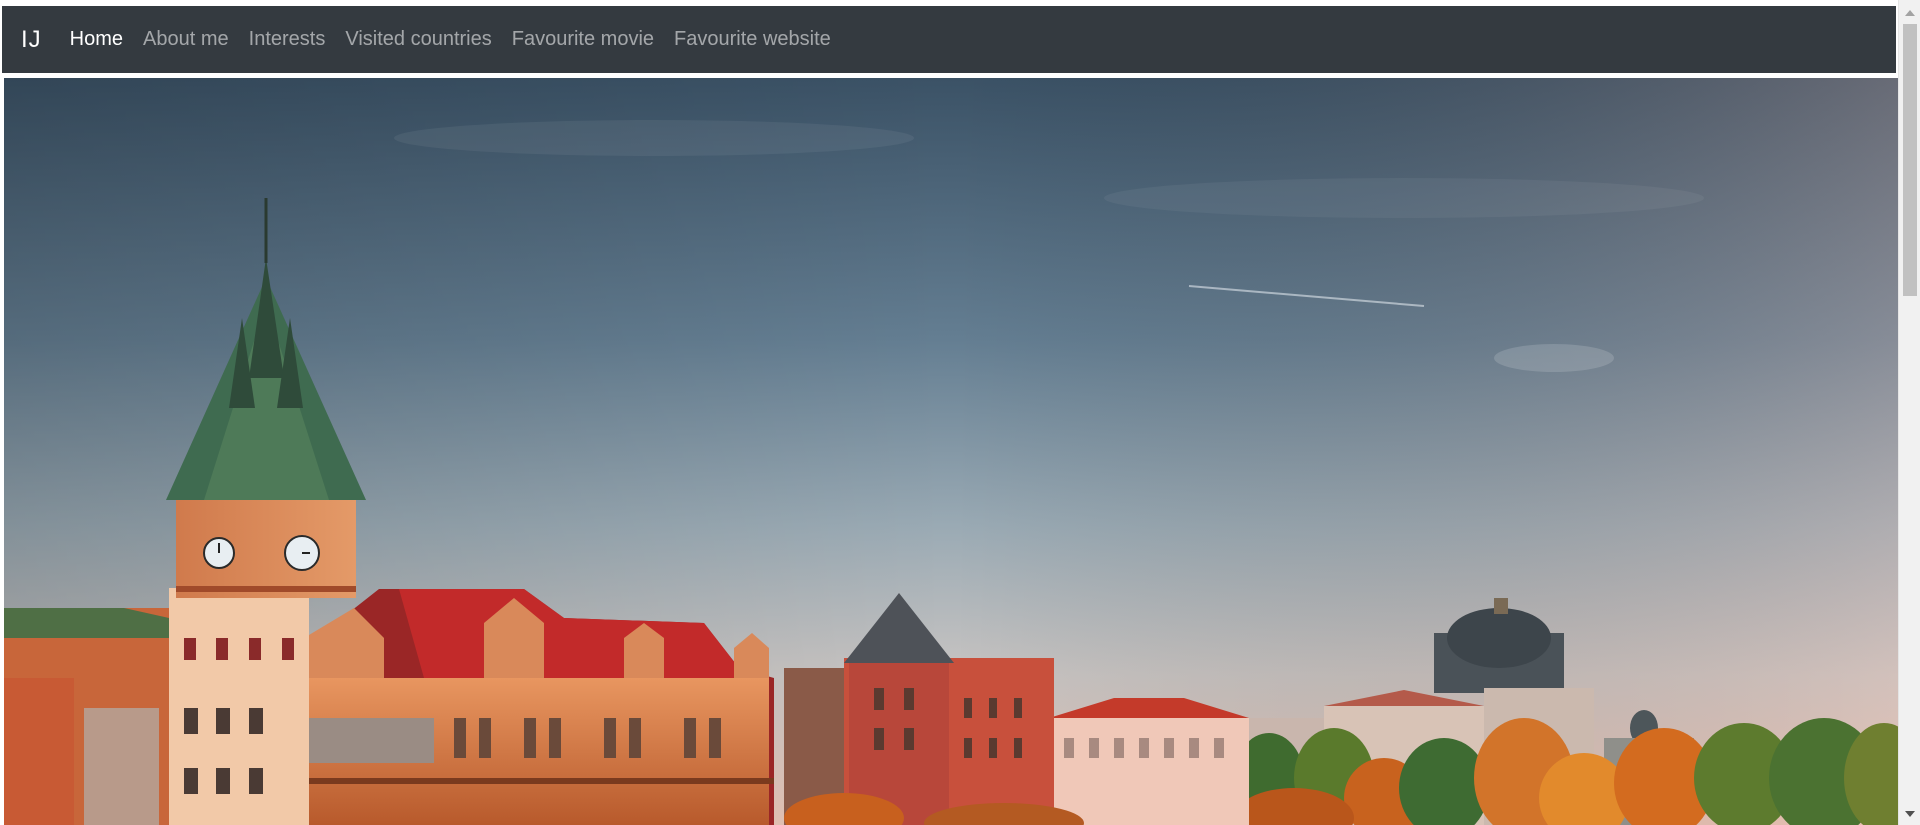  Describe the element at coordinates (752, 39) in the screenshot. I see `nav-link-favourite-website: Favourite website` at that location.